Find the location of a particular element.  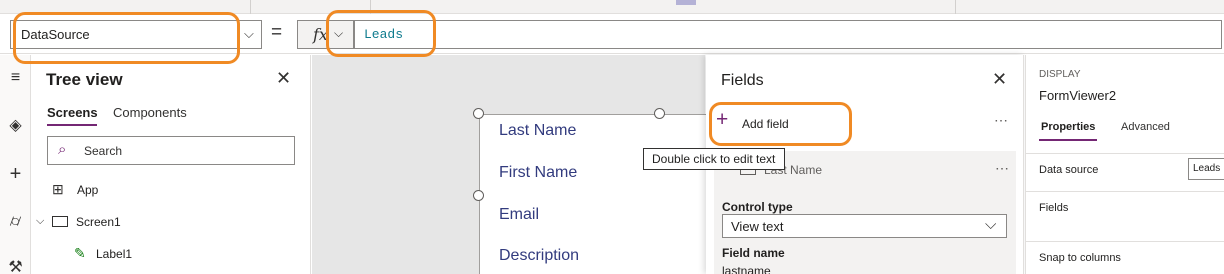

data-source-dropdown: Leads is located at coordinates (1206, 169).